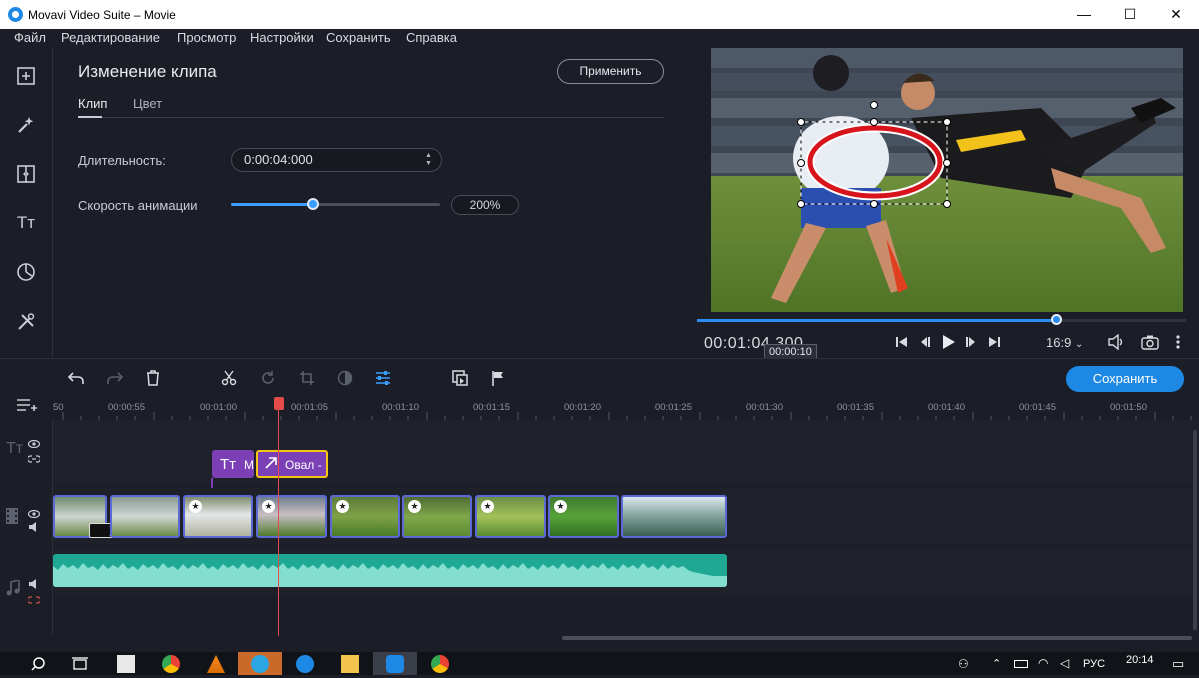 The width and height of the screenshot is (1199, 678). I want to click on tab-color: Цвет, so click(147, 103).